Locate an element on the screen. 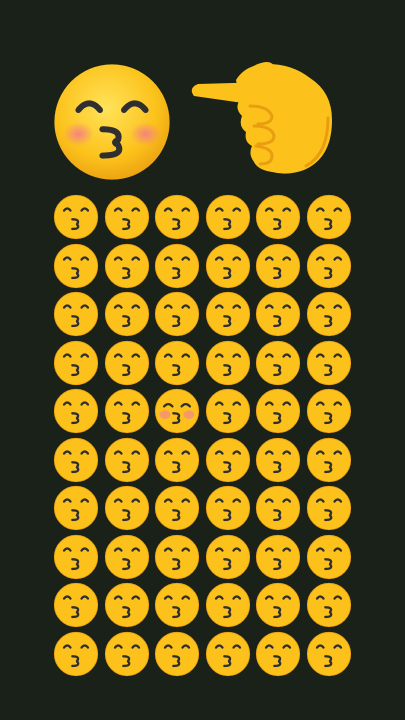 The width and height of the screenshot is (405, 720). pointing-hand-icon is located at coordinates (261, 118).